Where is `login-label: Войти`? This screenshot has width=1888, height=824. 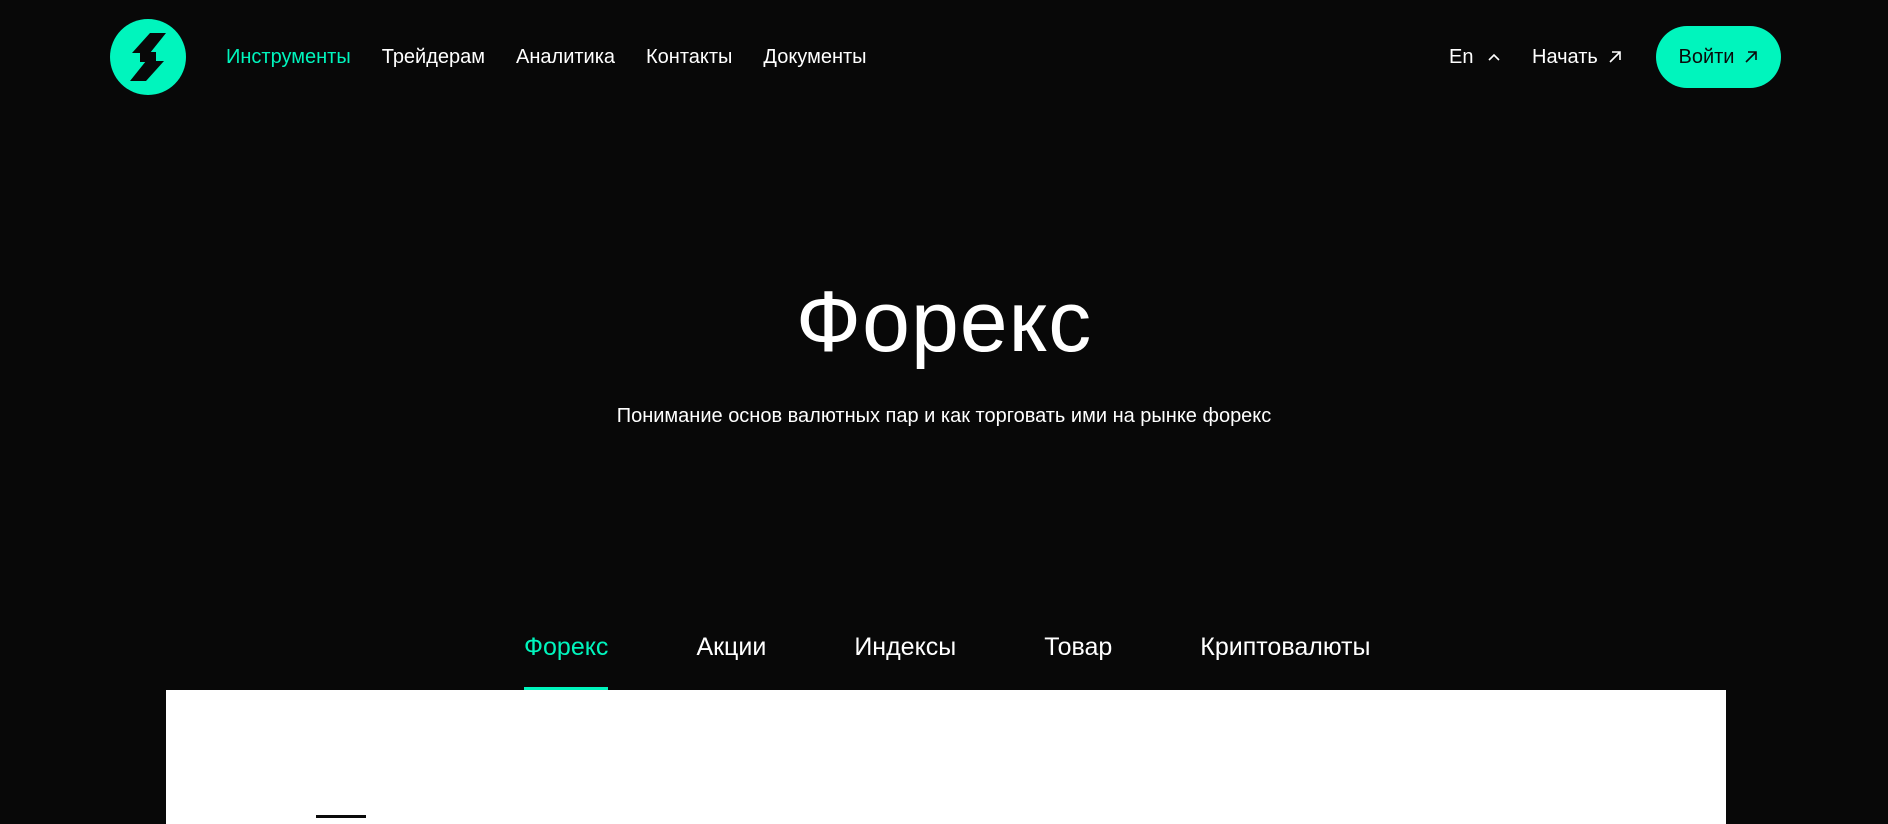 login-label: Войти is located at coordinates (1706, 56).